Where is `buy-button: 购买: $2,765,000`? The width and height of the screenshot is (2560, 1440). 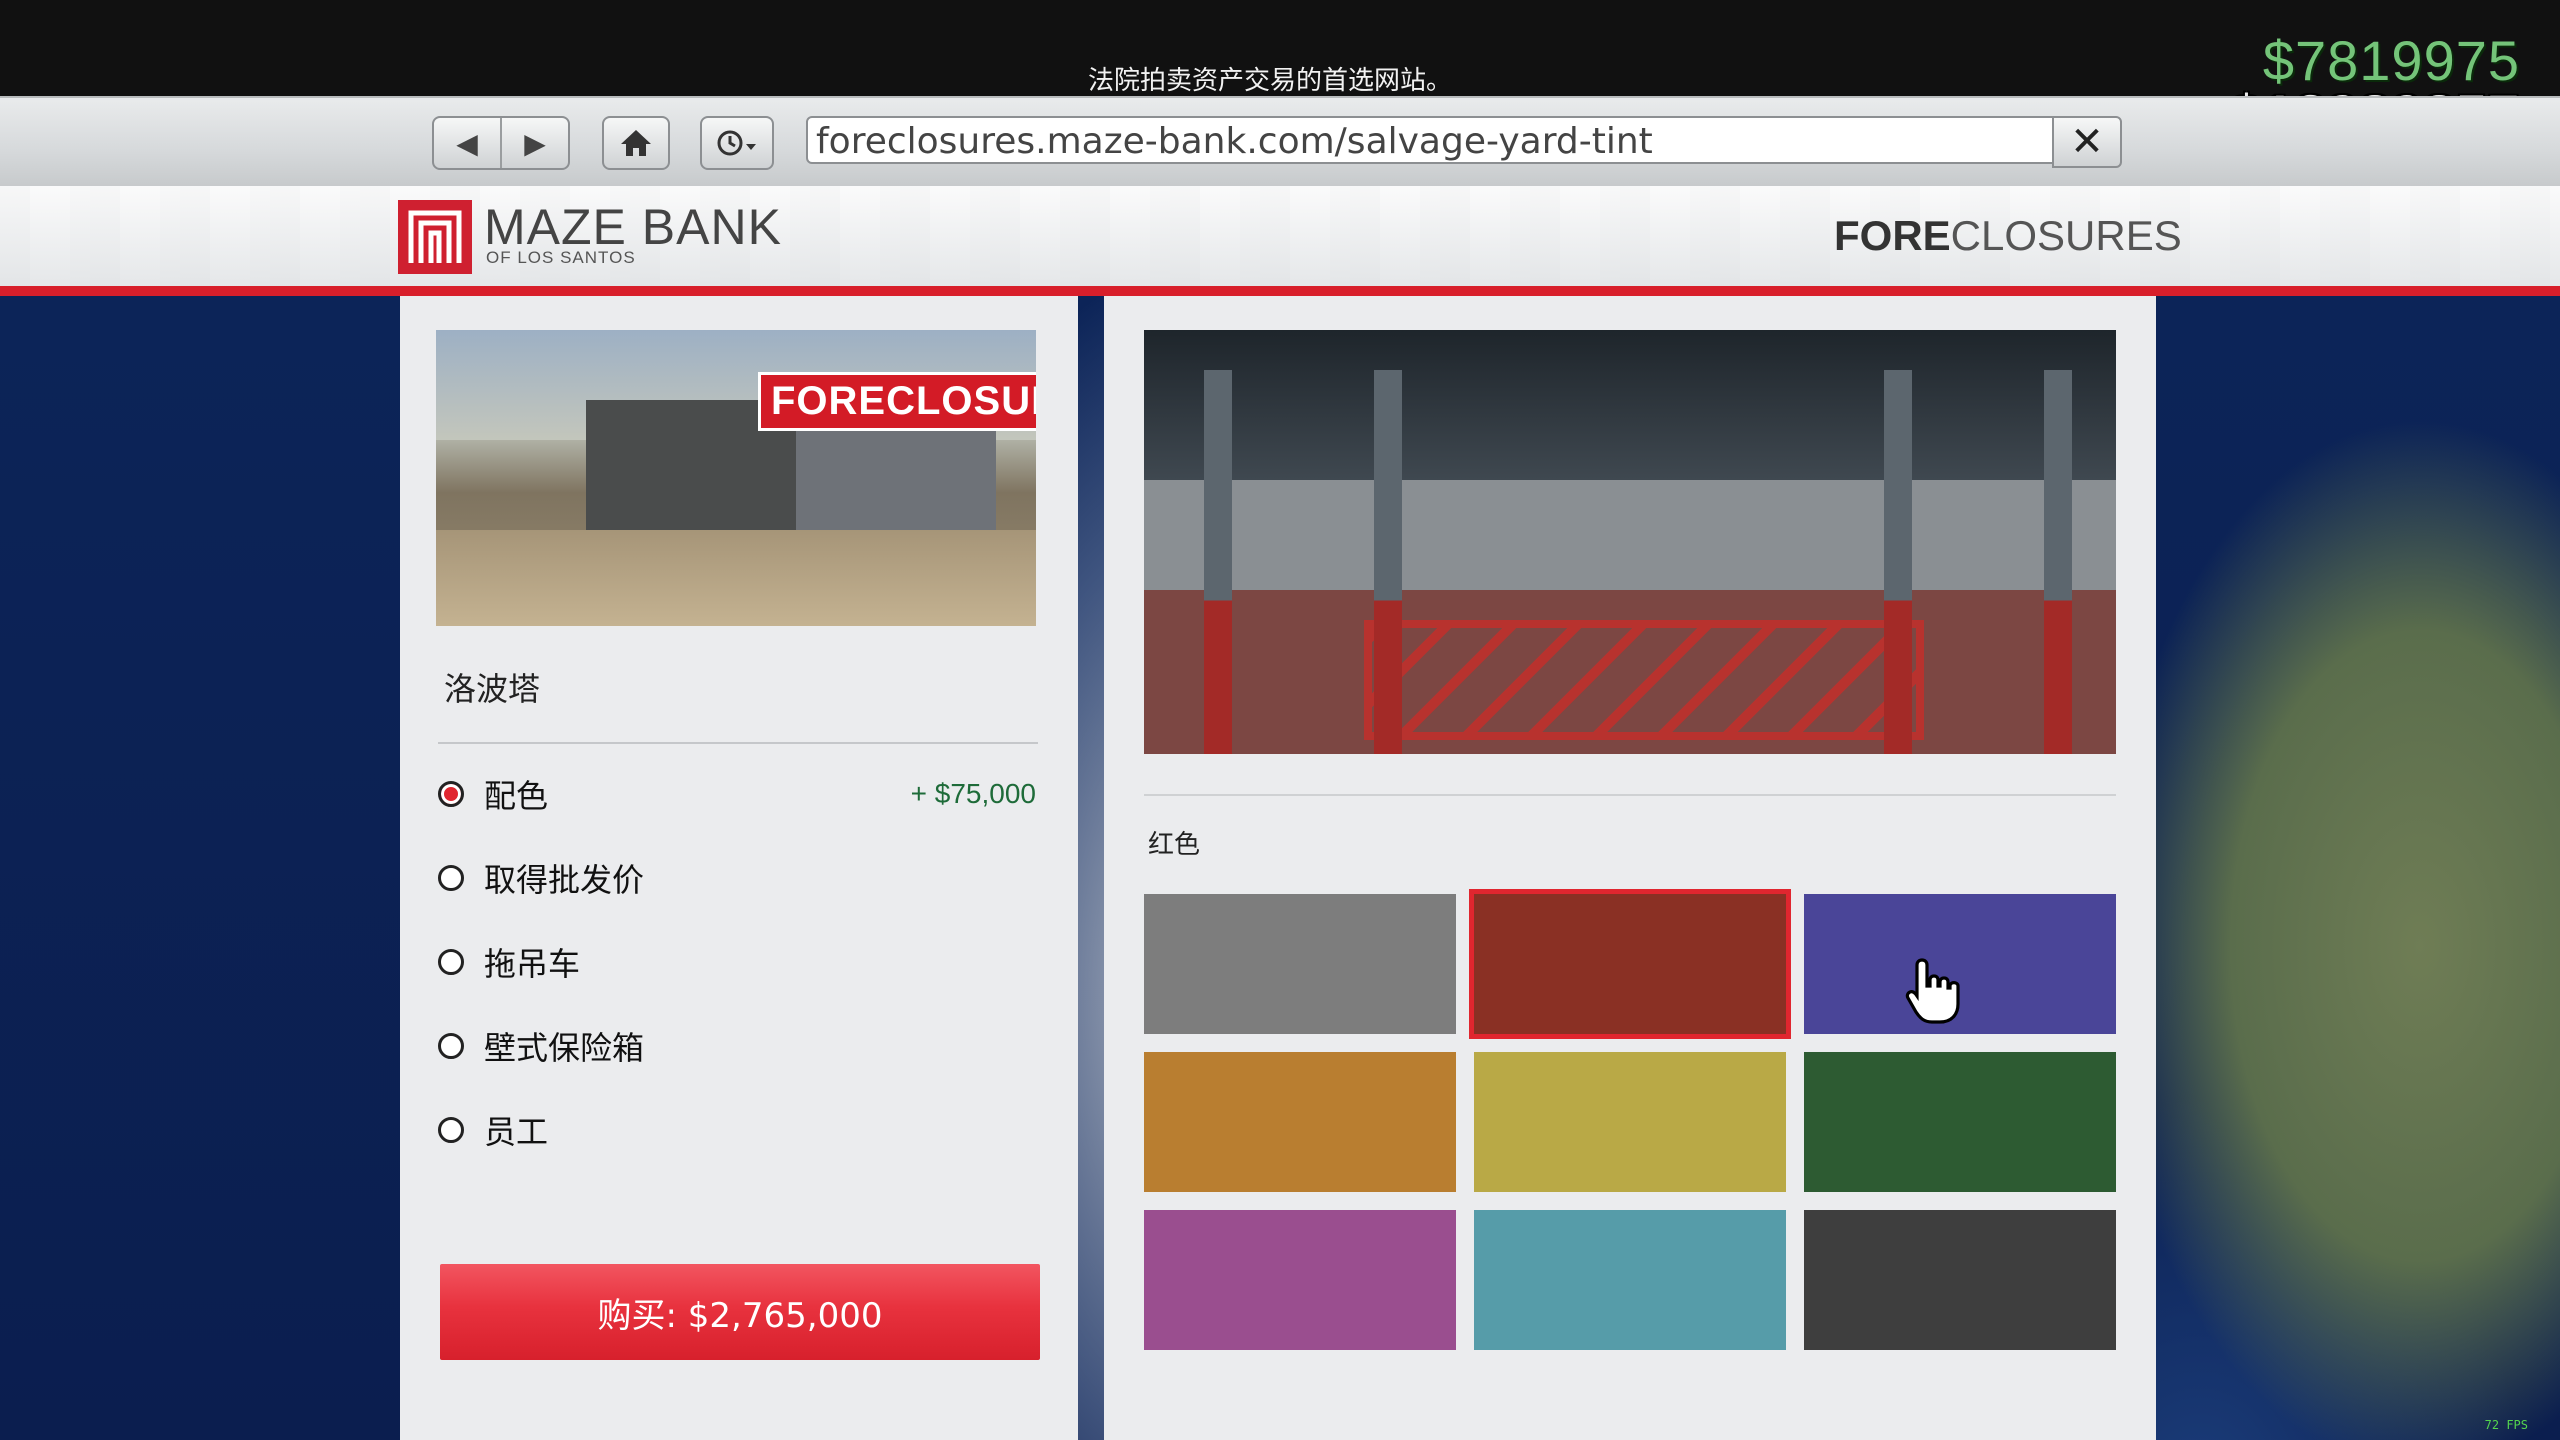 buy-button: 购买: $2,765,000 is located at coordinates (740, 1312).